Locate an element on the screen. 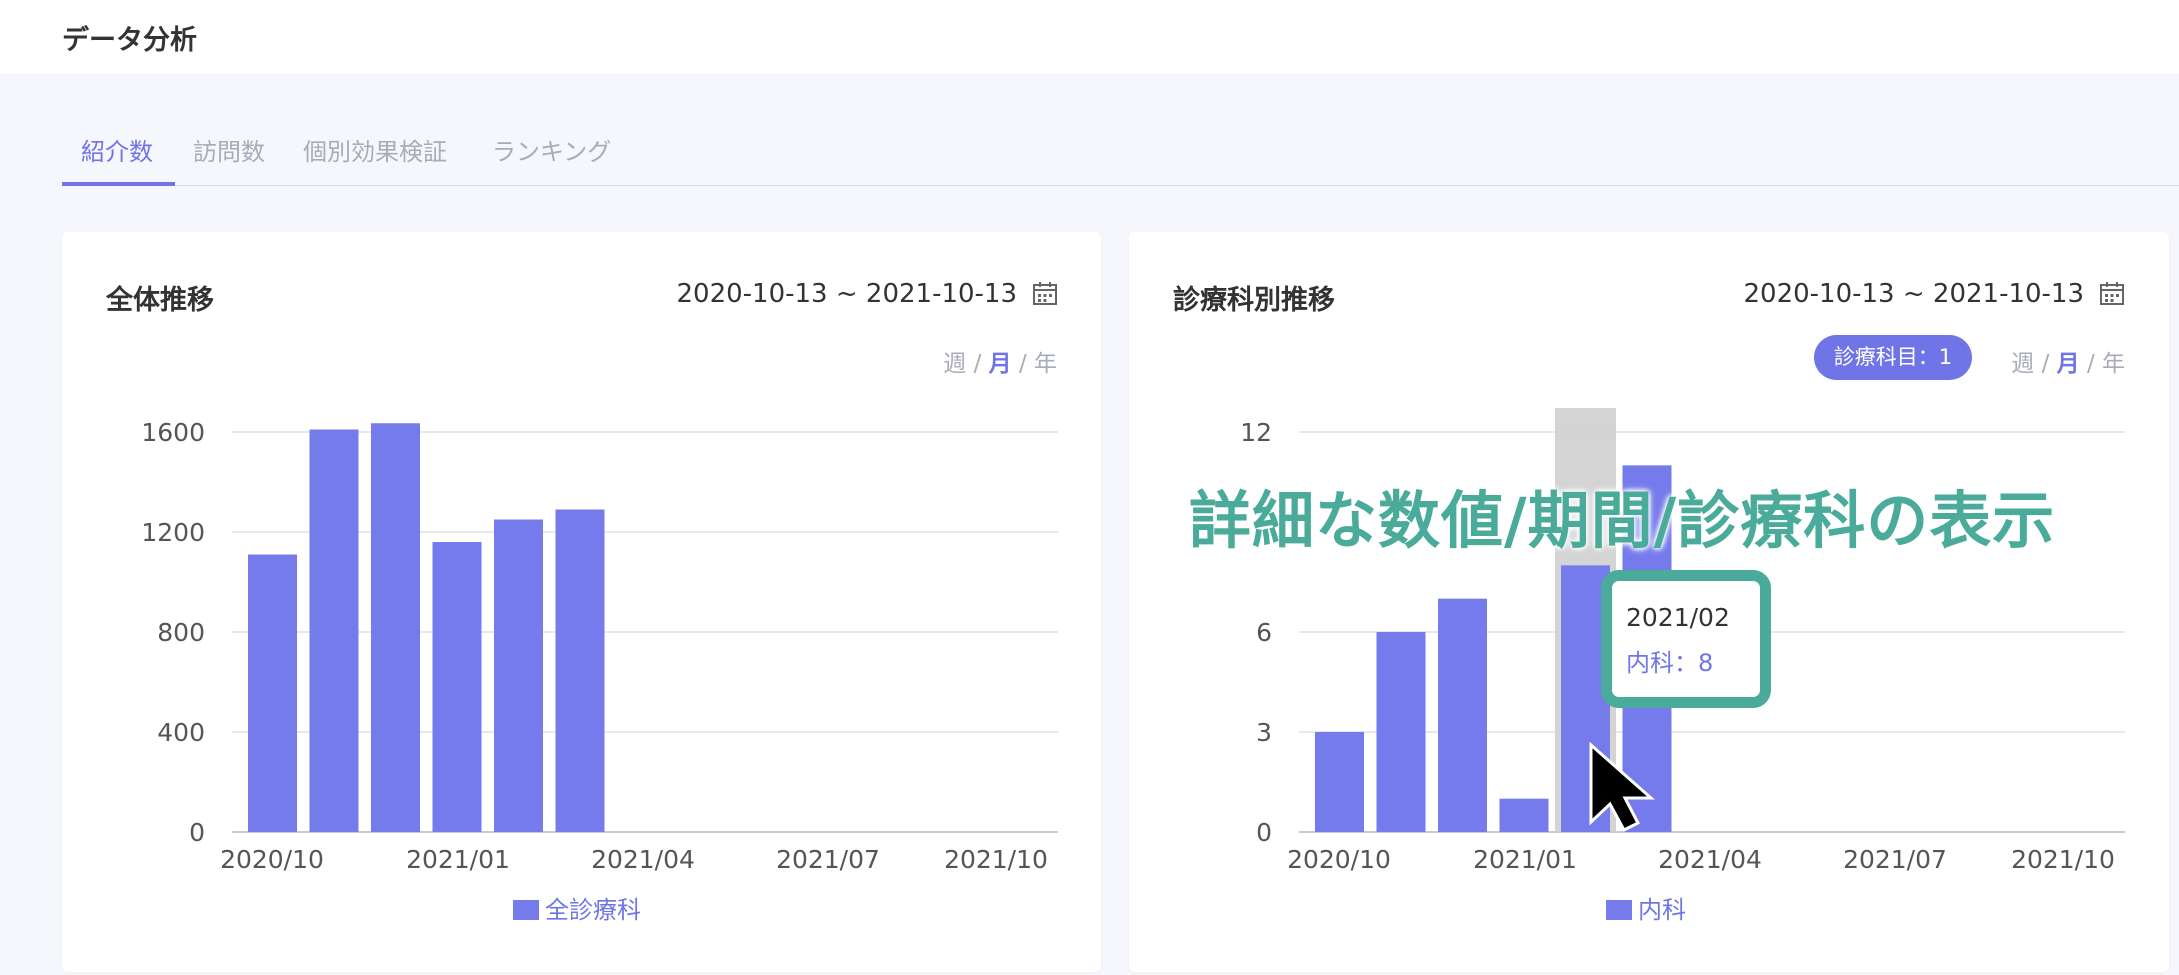 The height and width of the screenshot is (975, 2179). y-tick-label: 1600 is located at coordinates (173, 432).